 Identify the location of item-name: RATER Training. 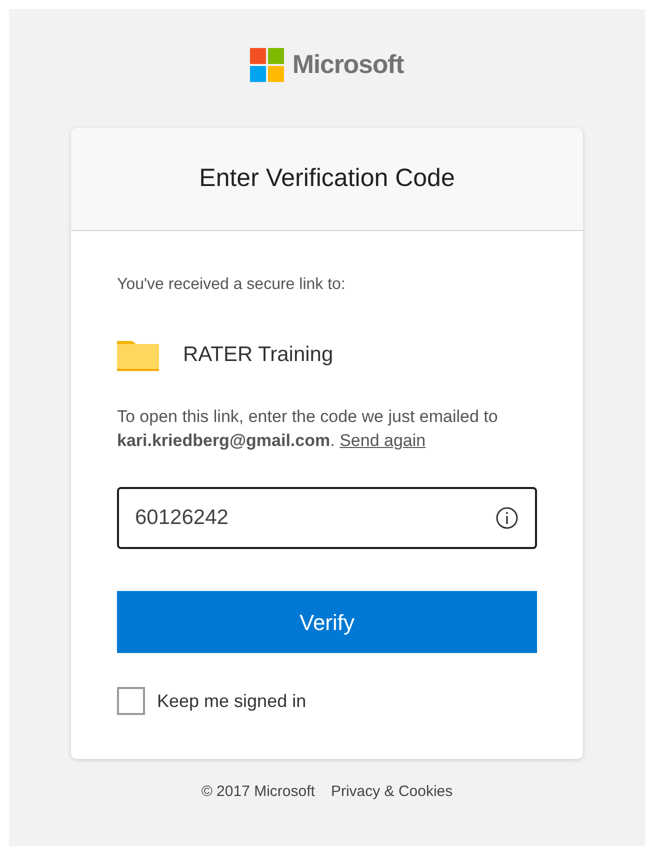
(258, 355).